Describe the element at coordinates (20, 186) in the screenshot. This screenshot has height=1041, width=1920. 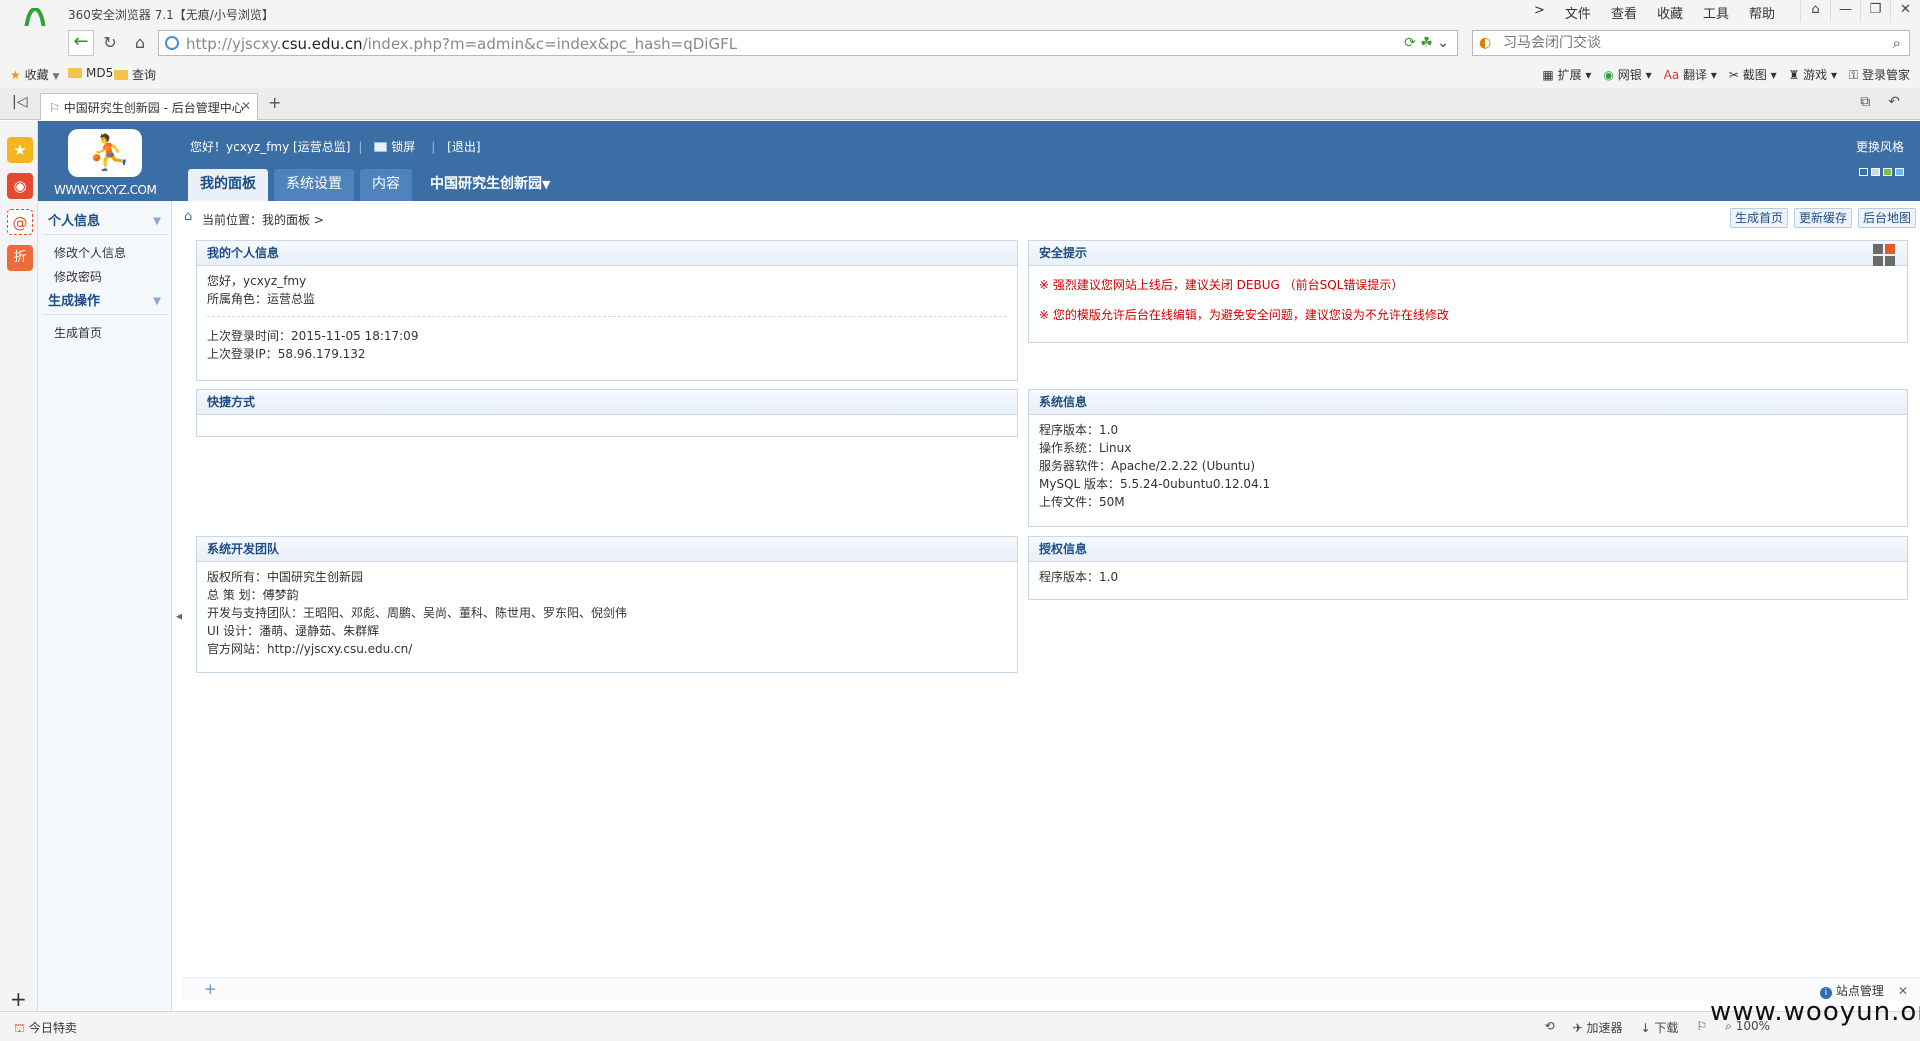
I see `weibo-icon: ◉` at that location.